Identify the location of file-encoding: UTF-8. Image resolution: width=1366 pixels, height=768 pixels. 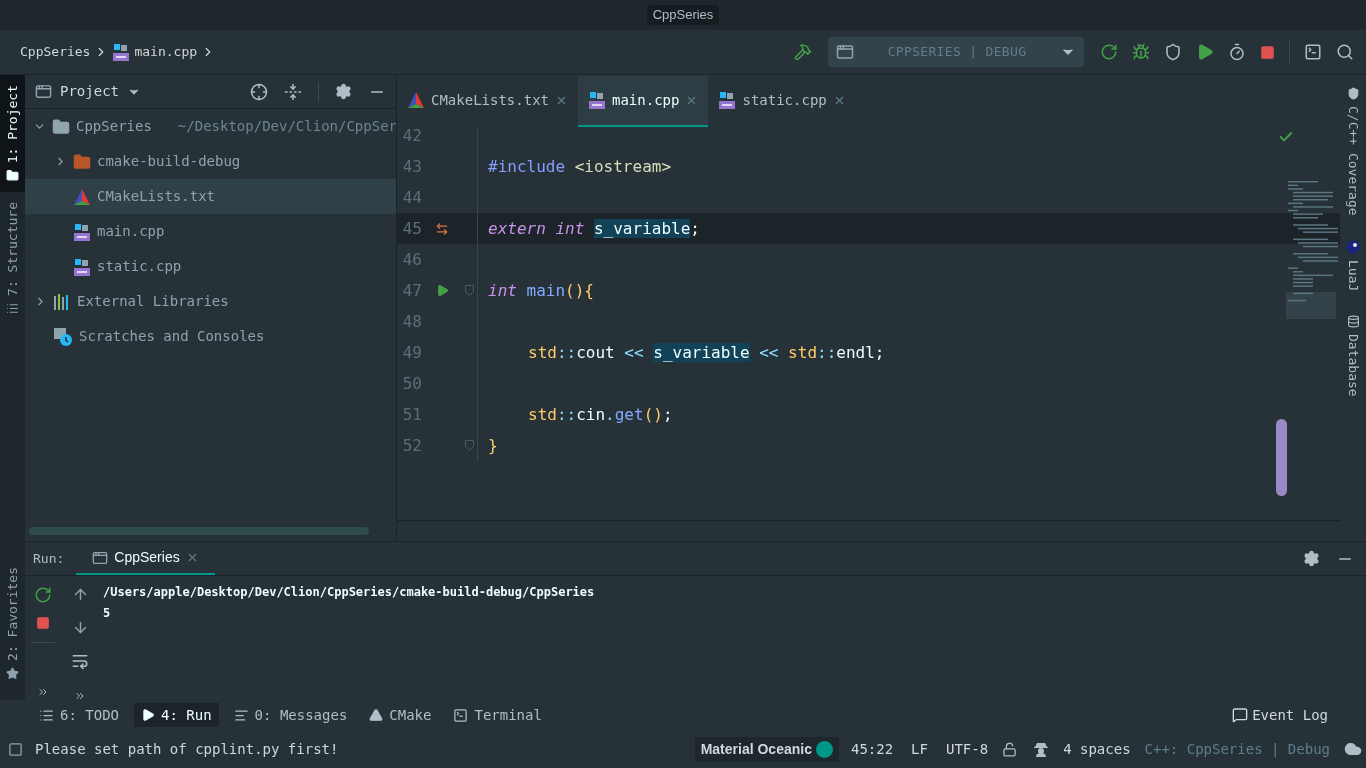
(967, 749).